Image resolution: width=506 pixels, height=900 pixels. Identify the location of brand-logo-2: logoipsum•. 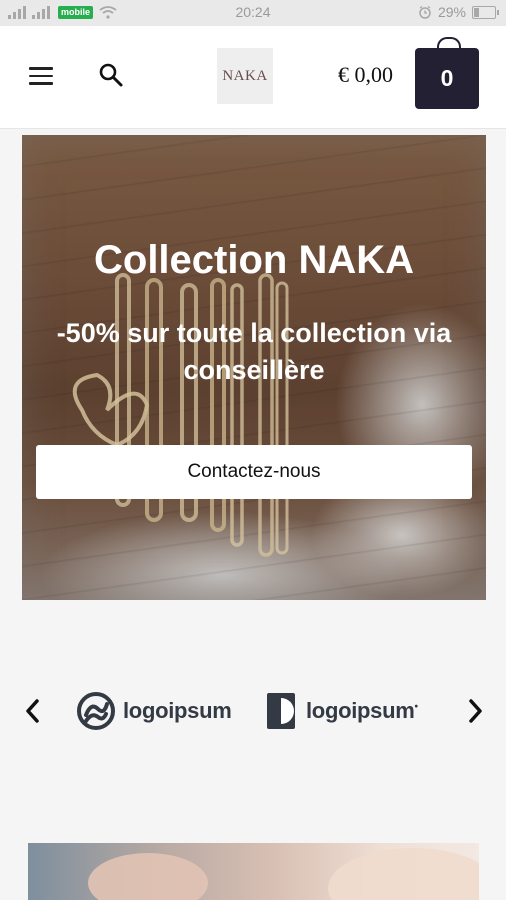
(342, 711).